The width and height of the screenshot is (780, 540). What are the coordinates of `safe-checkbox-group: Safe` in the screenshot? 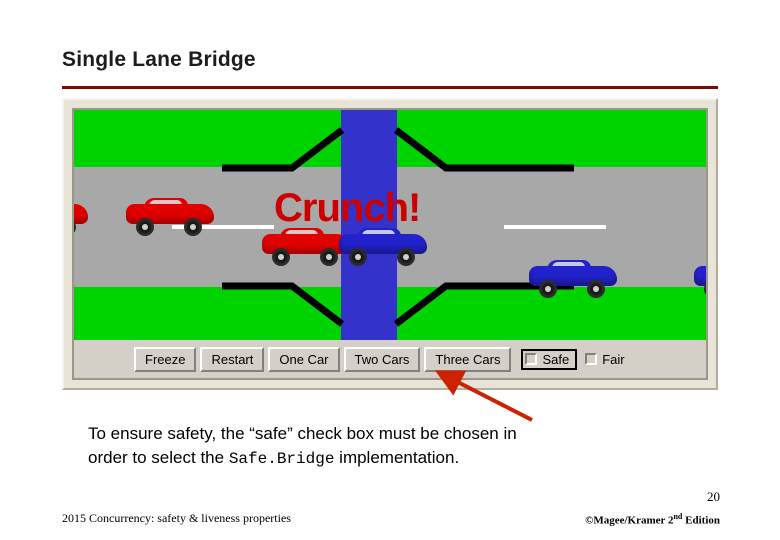 It's located at (549, 359).